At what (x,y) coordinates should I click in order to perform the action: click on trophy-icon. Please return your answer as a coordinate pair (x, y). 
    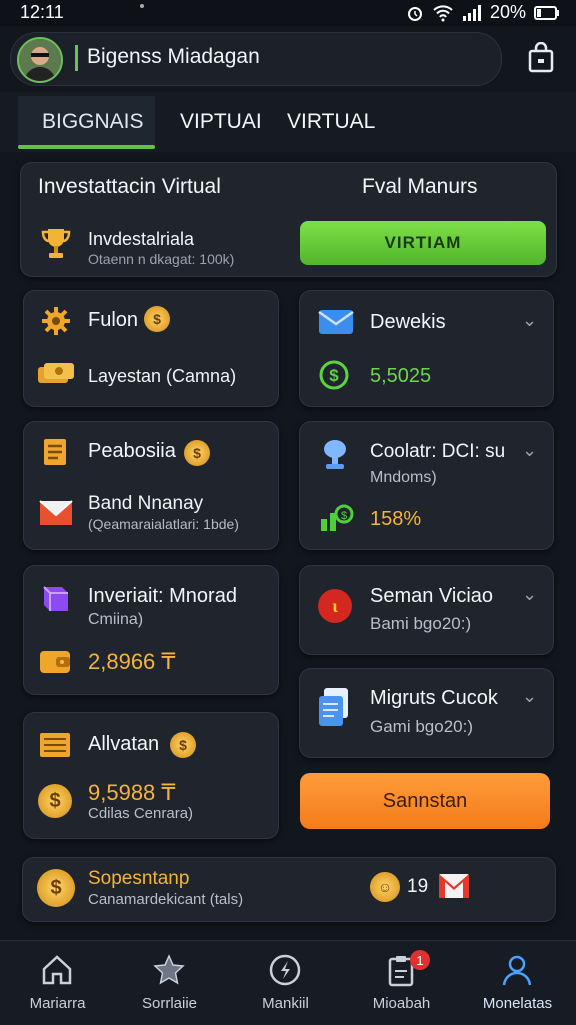
    Looking at the image, I should click on (56, 244).